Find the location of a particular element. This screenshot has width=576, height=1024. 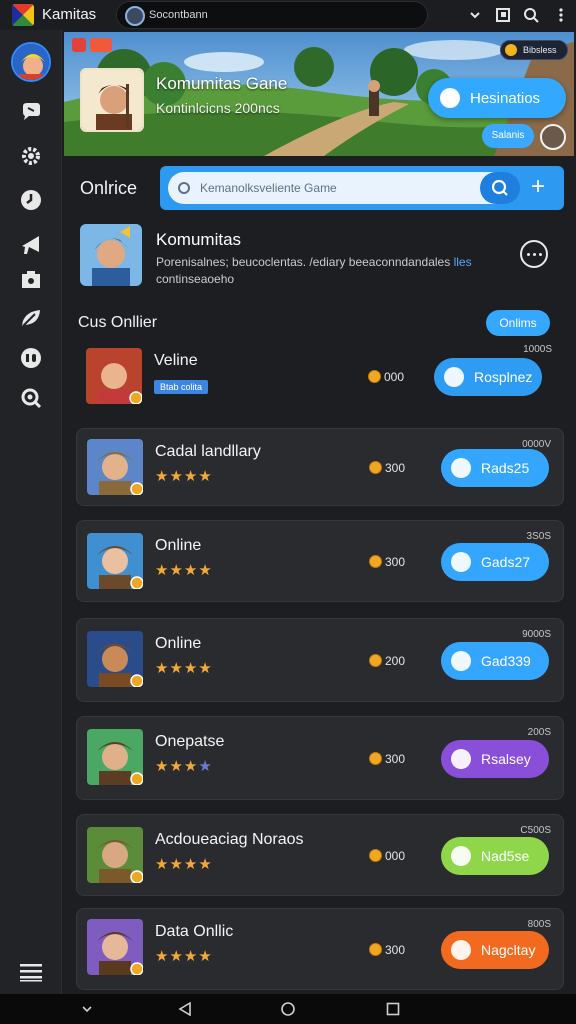

gamepad-icon is located at coordinates (31, 358).